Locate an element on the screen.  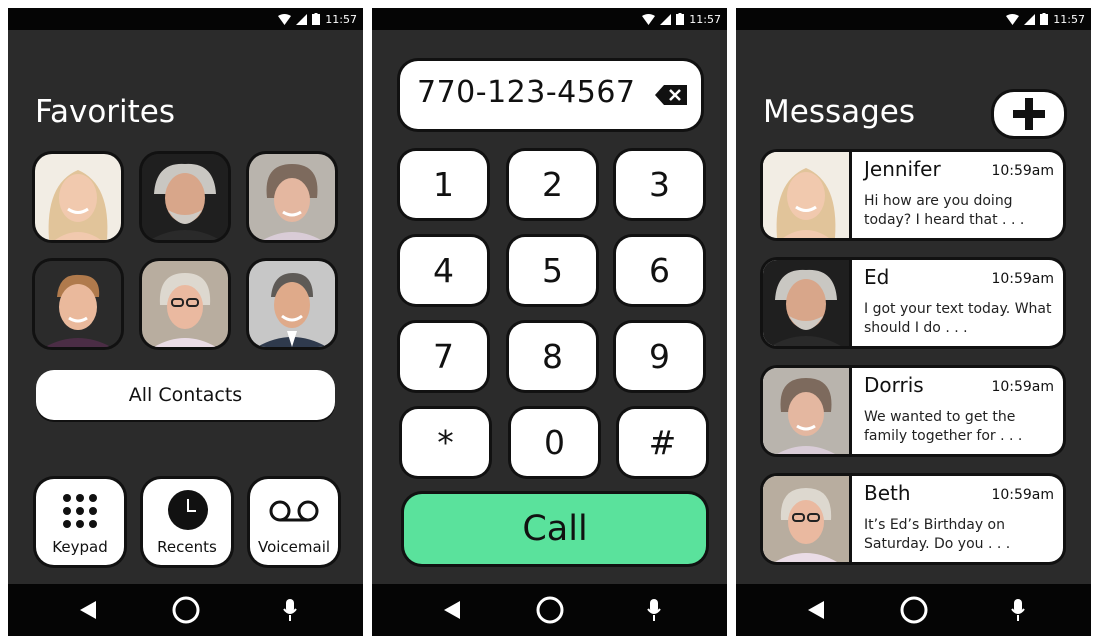
recents-button: Recents is located at coordinates (187, 522).